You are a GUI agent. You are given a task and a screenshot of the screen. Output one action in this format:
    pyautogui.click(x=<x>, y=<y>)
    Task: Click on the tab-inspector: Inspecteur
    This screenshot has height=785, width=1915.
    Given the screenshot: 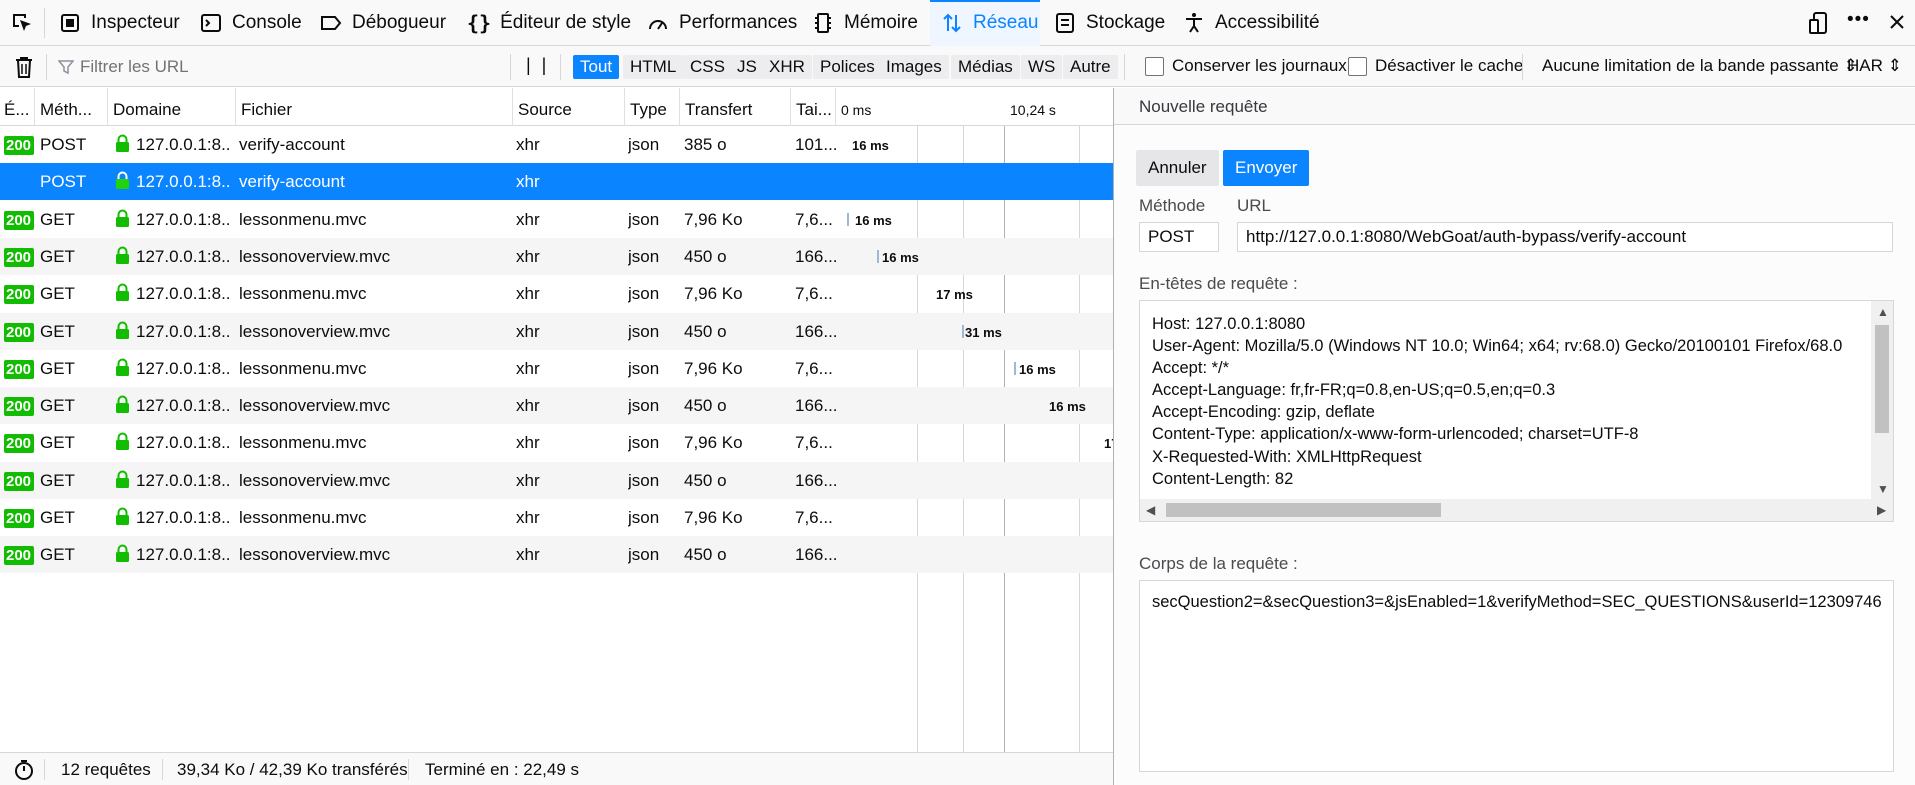 What is the action you would take?
    pyautogui.click(x=119, y=23)
    